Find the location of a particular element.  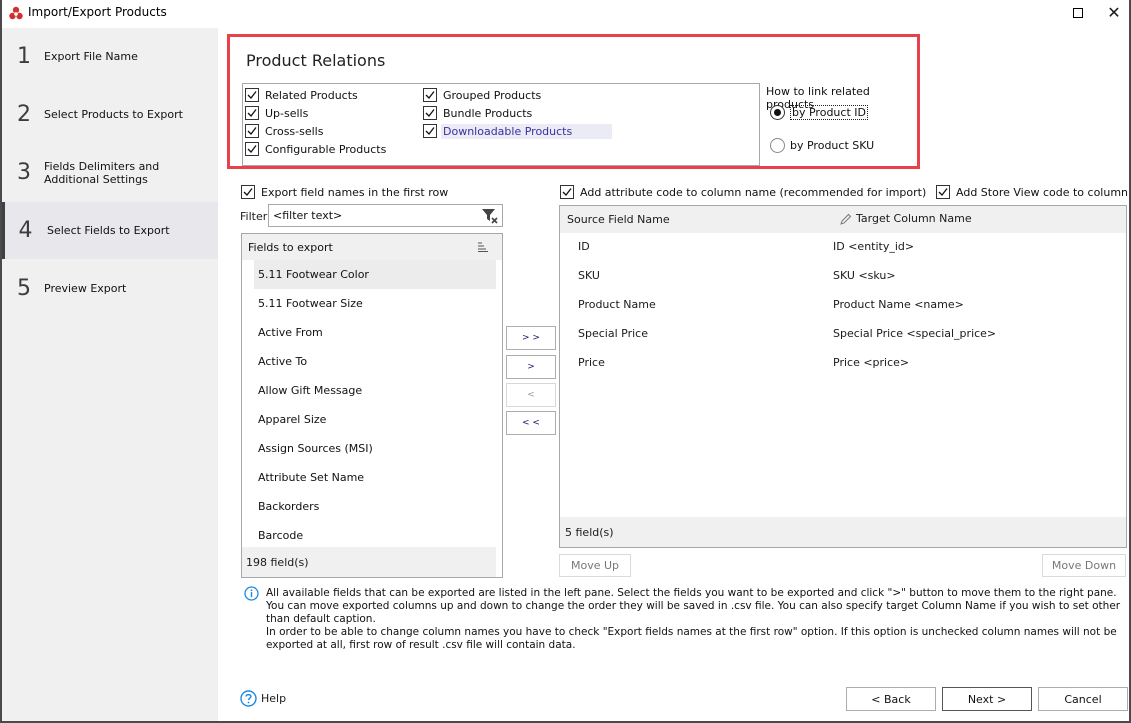

clear-filter-icon is located at coordinates (490, 216).